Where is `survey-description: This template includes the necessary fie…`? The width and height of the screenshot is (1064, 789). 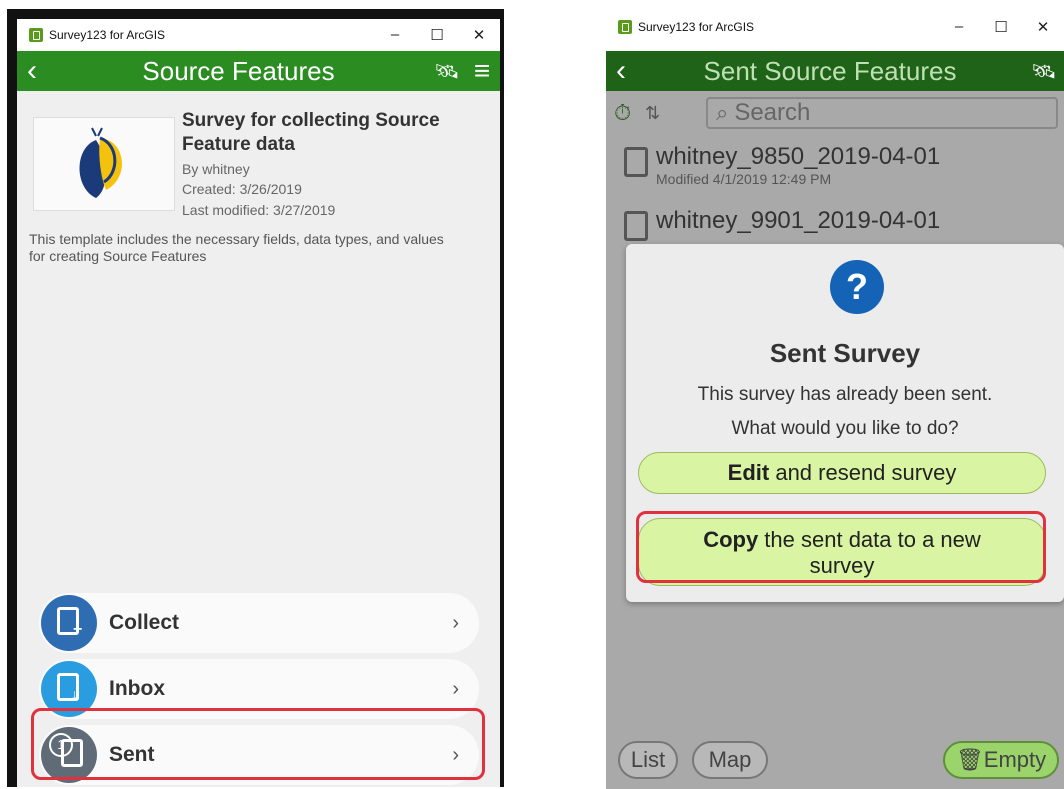
survey-description: This template includes the necessary fie… is located at coordinates (236, 247).